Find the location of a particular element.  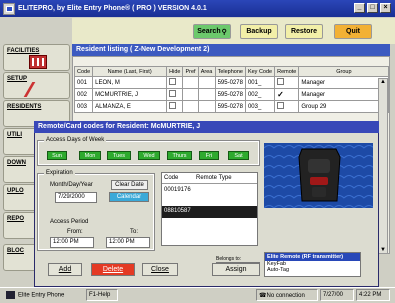

codes-column-header: Code is located at coordinates (180, 178).